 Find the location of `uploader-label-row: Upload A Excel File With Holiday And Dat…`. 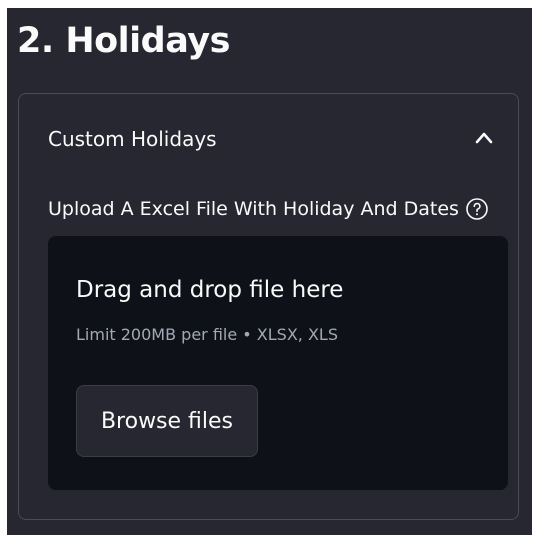

uploader-label-row: Upload A Excel File With Holiday And Dat… is located at coordinates (268, 209).